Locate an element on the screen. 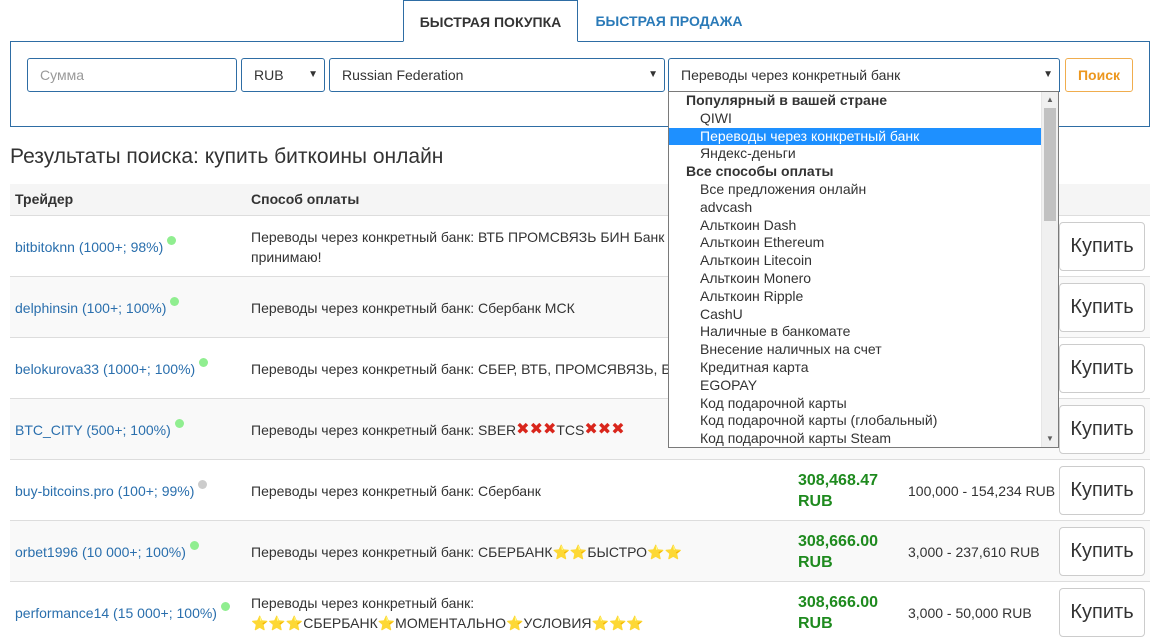  dropdown-option: Альткоин Litecoin is located at coordinates (855, 261).